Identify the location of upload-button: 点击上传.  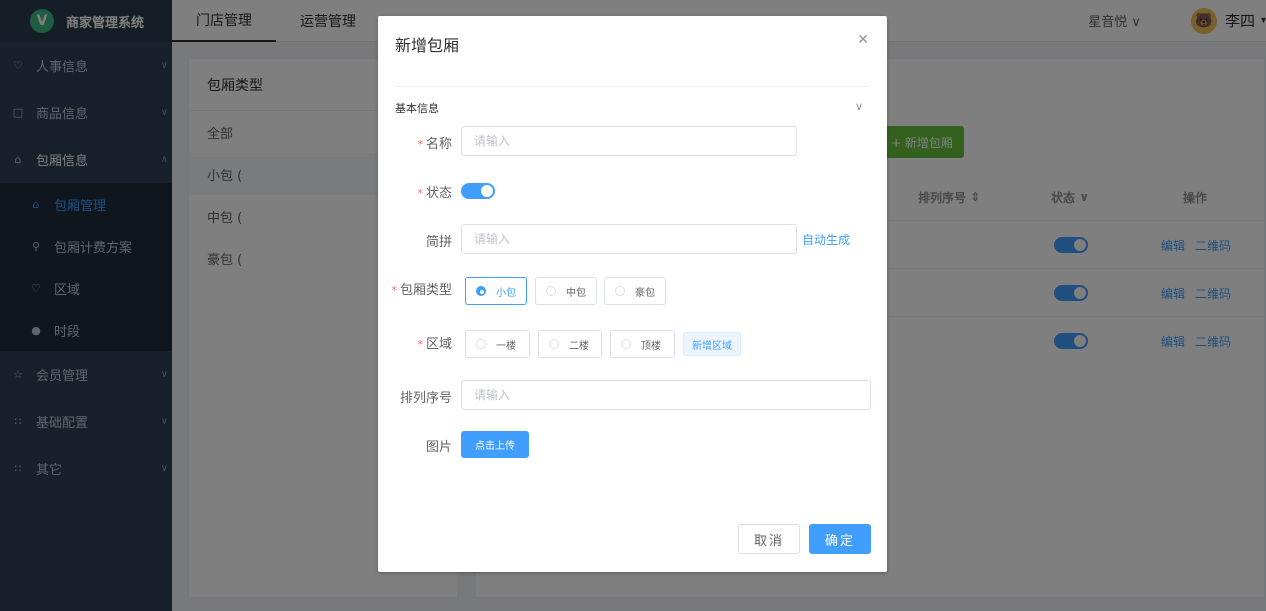
(495, 444).